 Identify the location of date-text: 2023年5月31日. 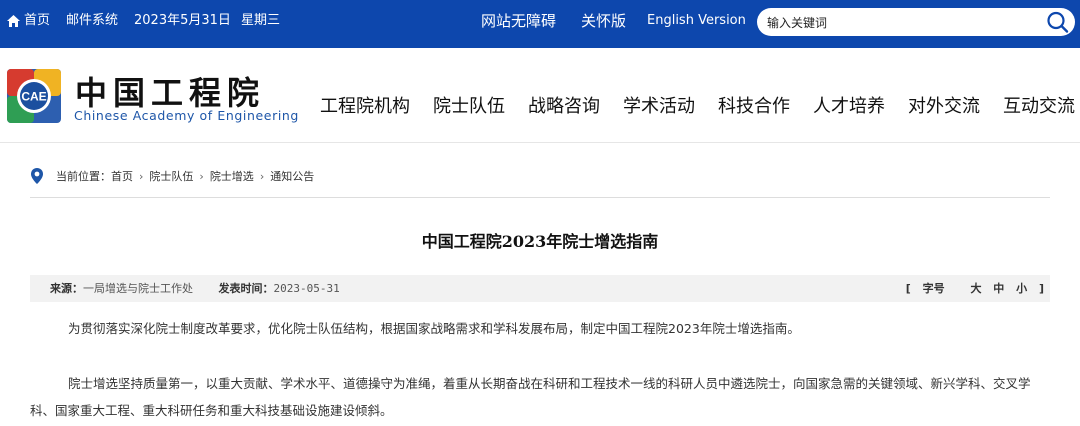
(182, 20).